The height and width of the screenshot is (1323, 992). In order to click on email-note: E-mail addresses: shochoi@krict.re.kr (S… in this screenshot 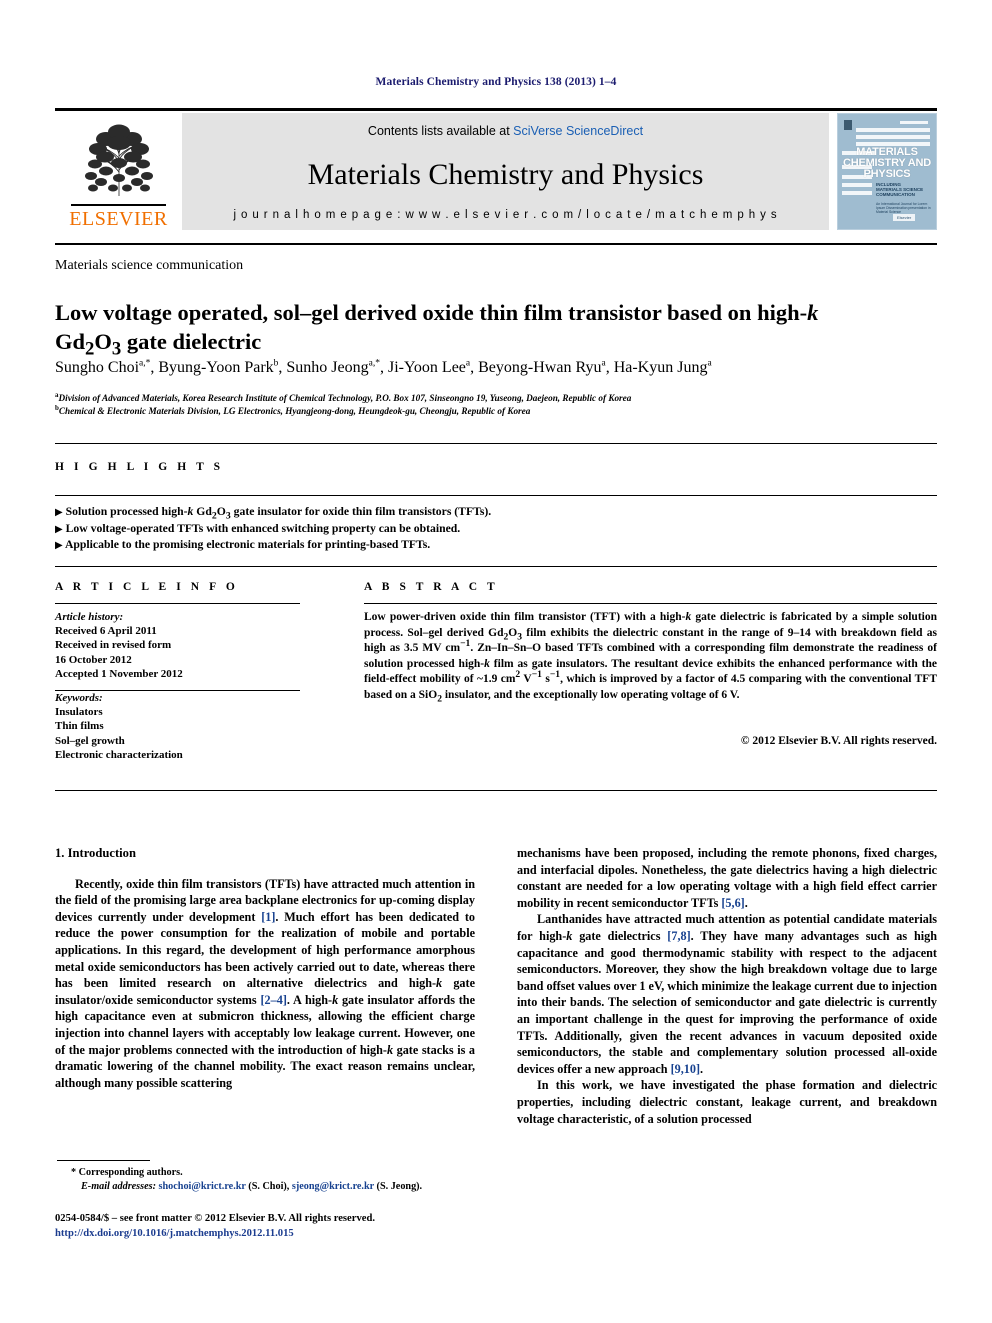, I will do `click(272, 1187)`.